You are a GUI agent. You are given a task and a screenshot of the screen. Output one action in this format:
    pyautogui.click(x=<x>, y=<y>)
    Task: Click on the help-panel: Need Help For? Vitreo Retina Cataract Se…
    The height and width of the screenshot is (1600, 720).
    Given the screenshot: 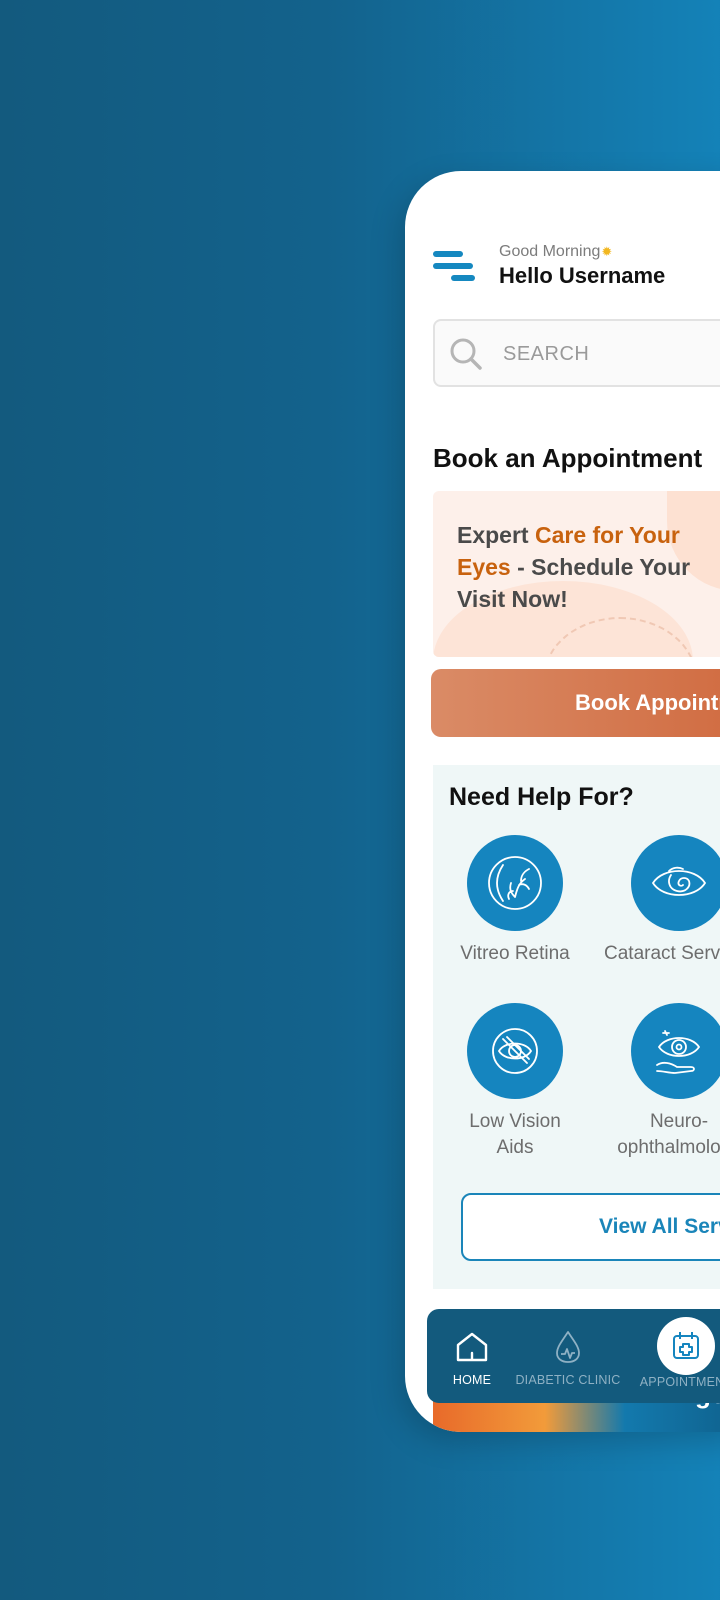 What is the action you would take?
    pyautogui.click(x=576, y=1027)
    